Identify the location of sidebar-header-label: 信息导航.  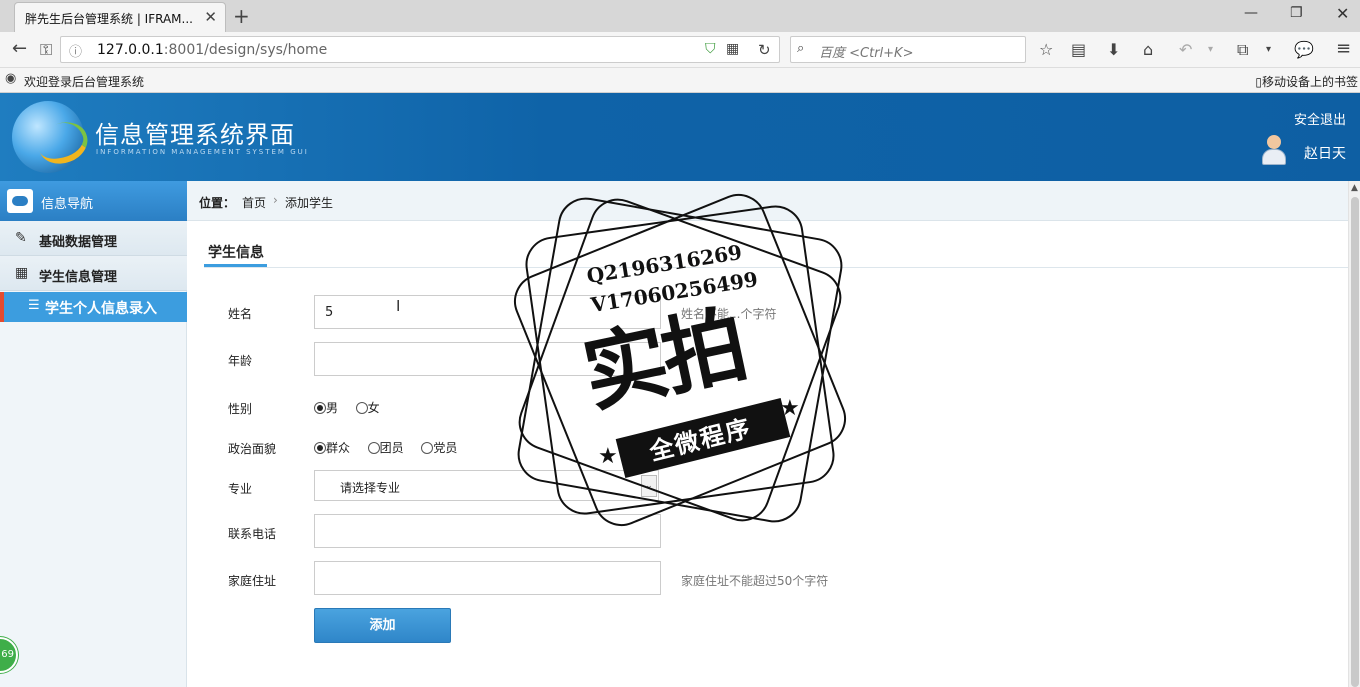
(67, 204).